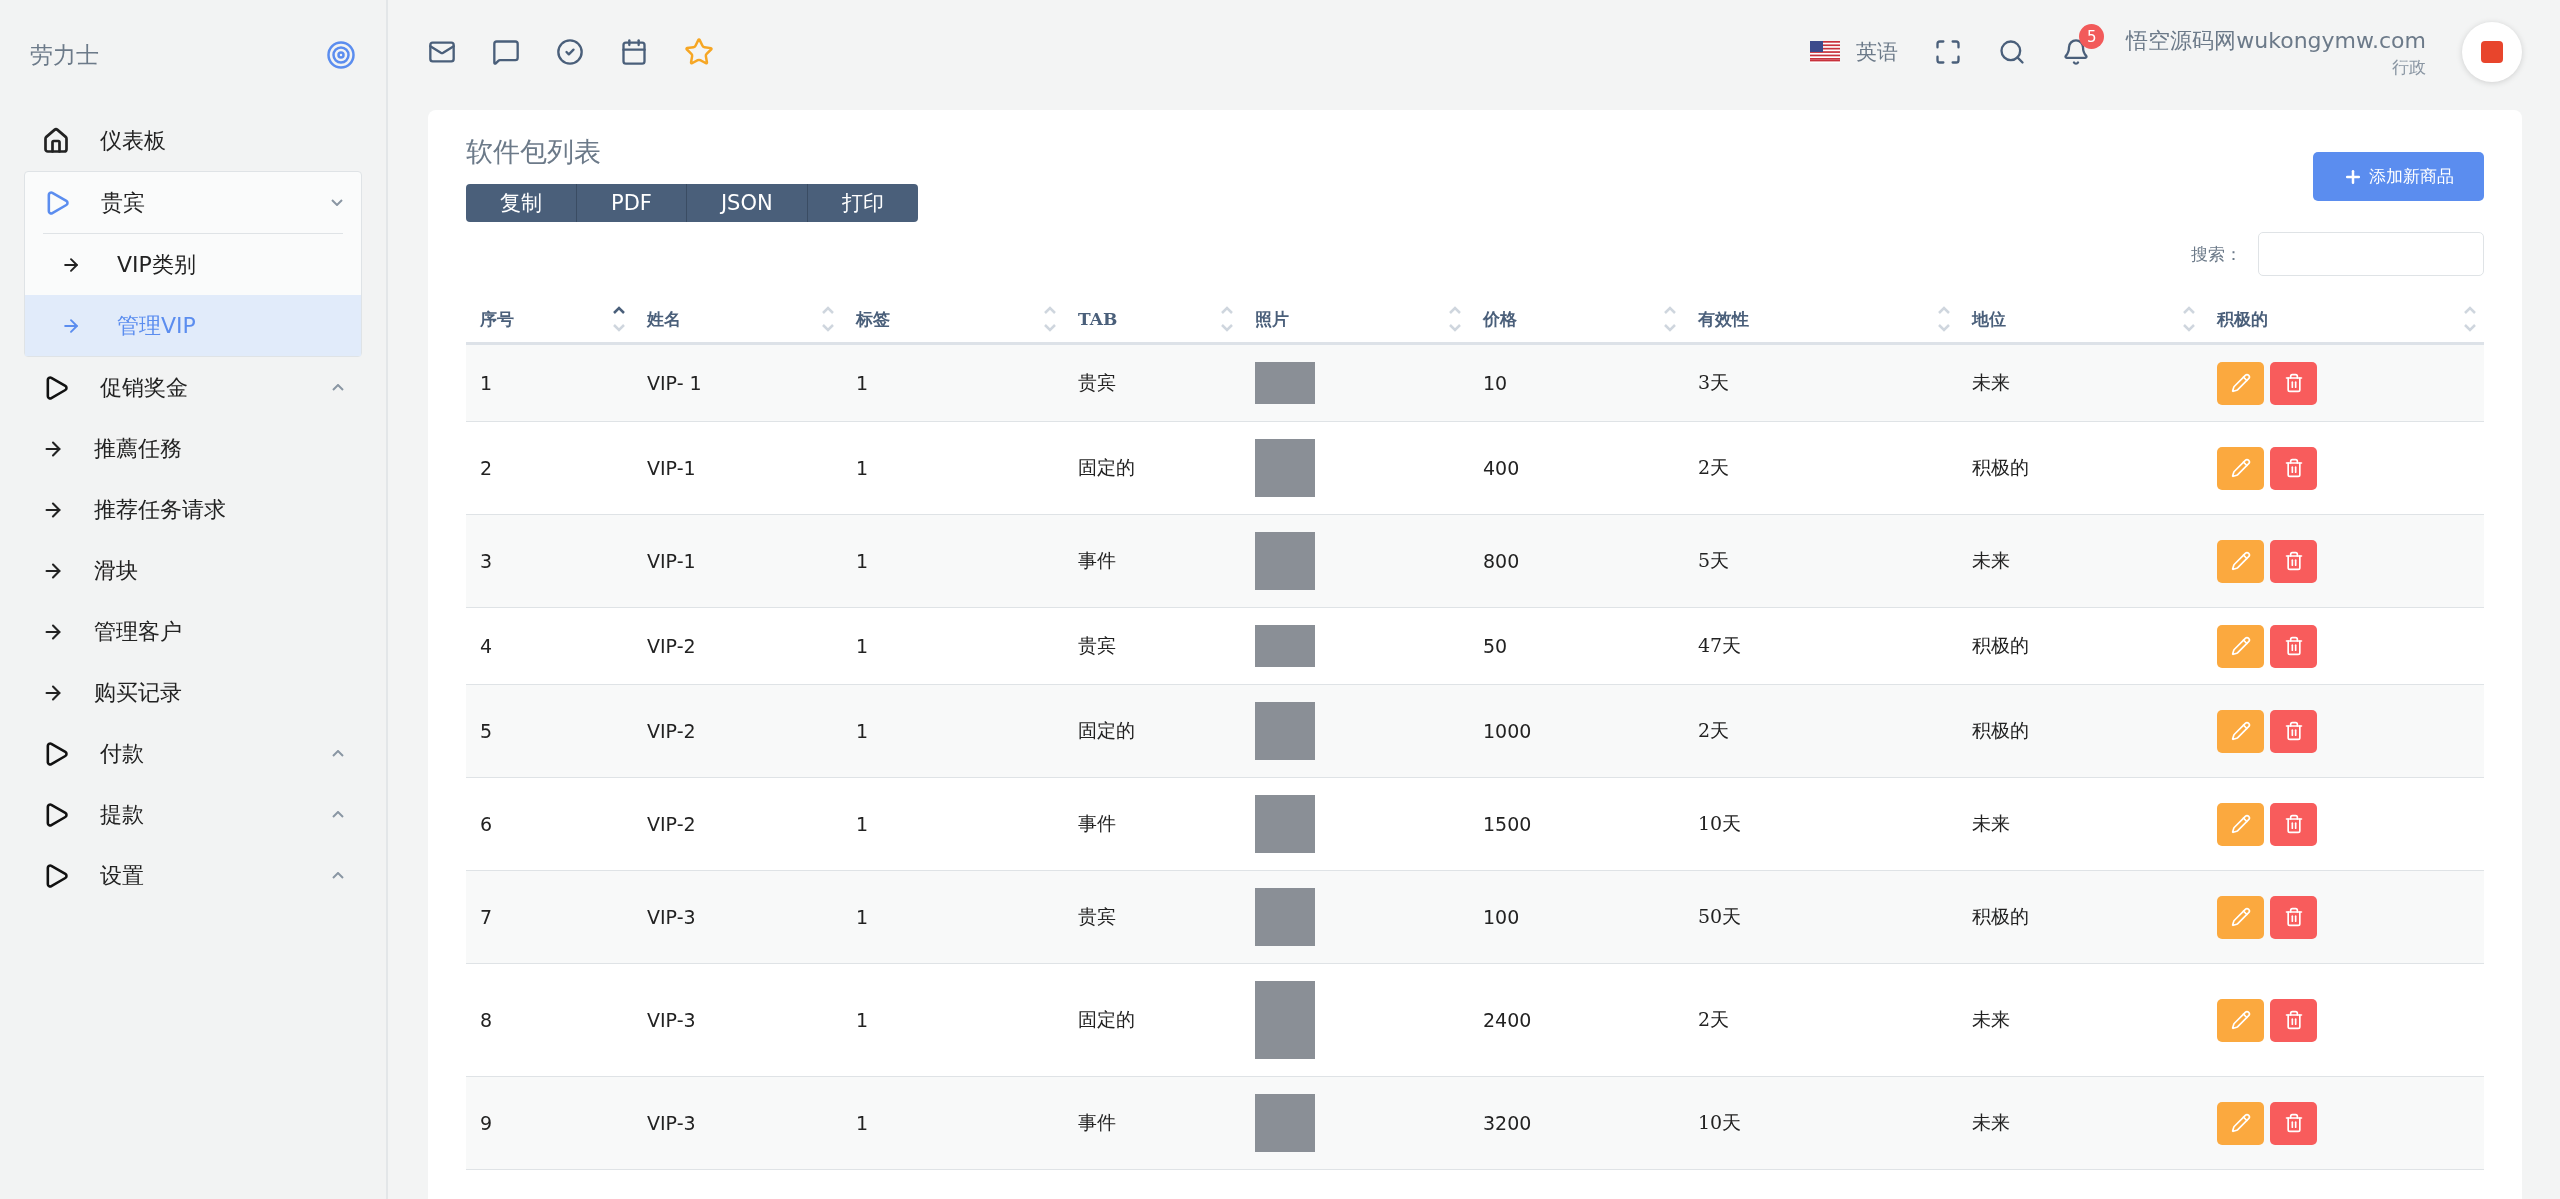 Image resolution: width=2560 pixels, height=1199 pixels. I want to click on column-header: 姓名, so click(737, 319).